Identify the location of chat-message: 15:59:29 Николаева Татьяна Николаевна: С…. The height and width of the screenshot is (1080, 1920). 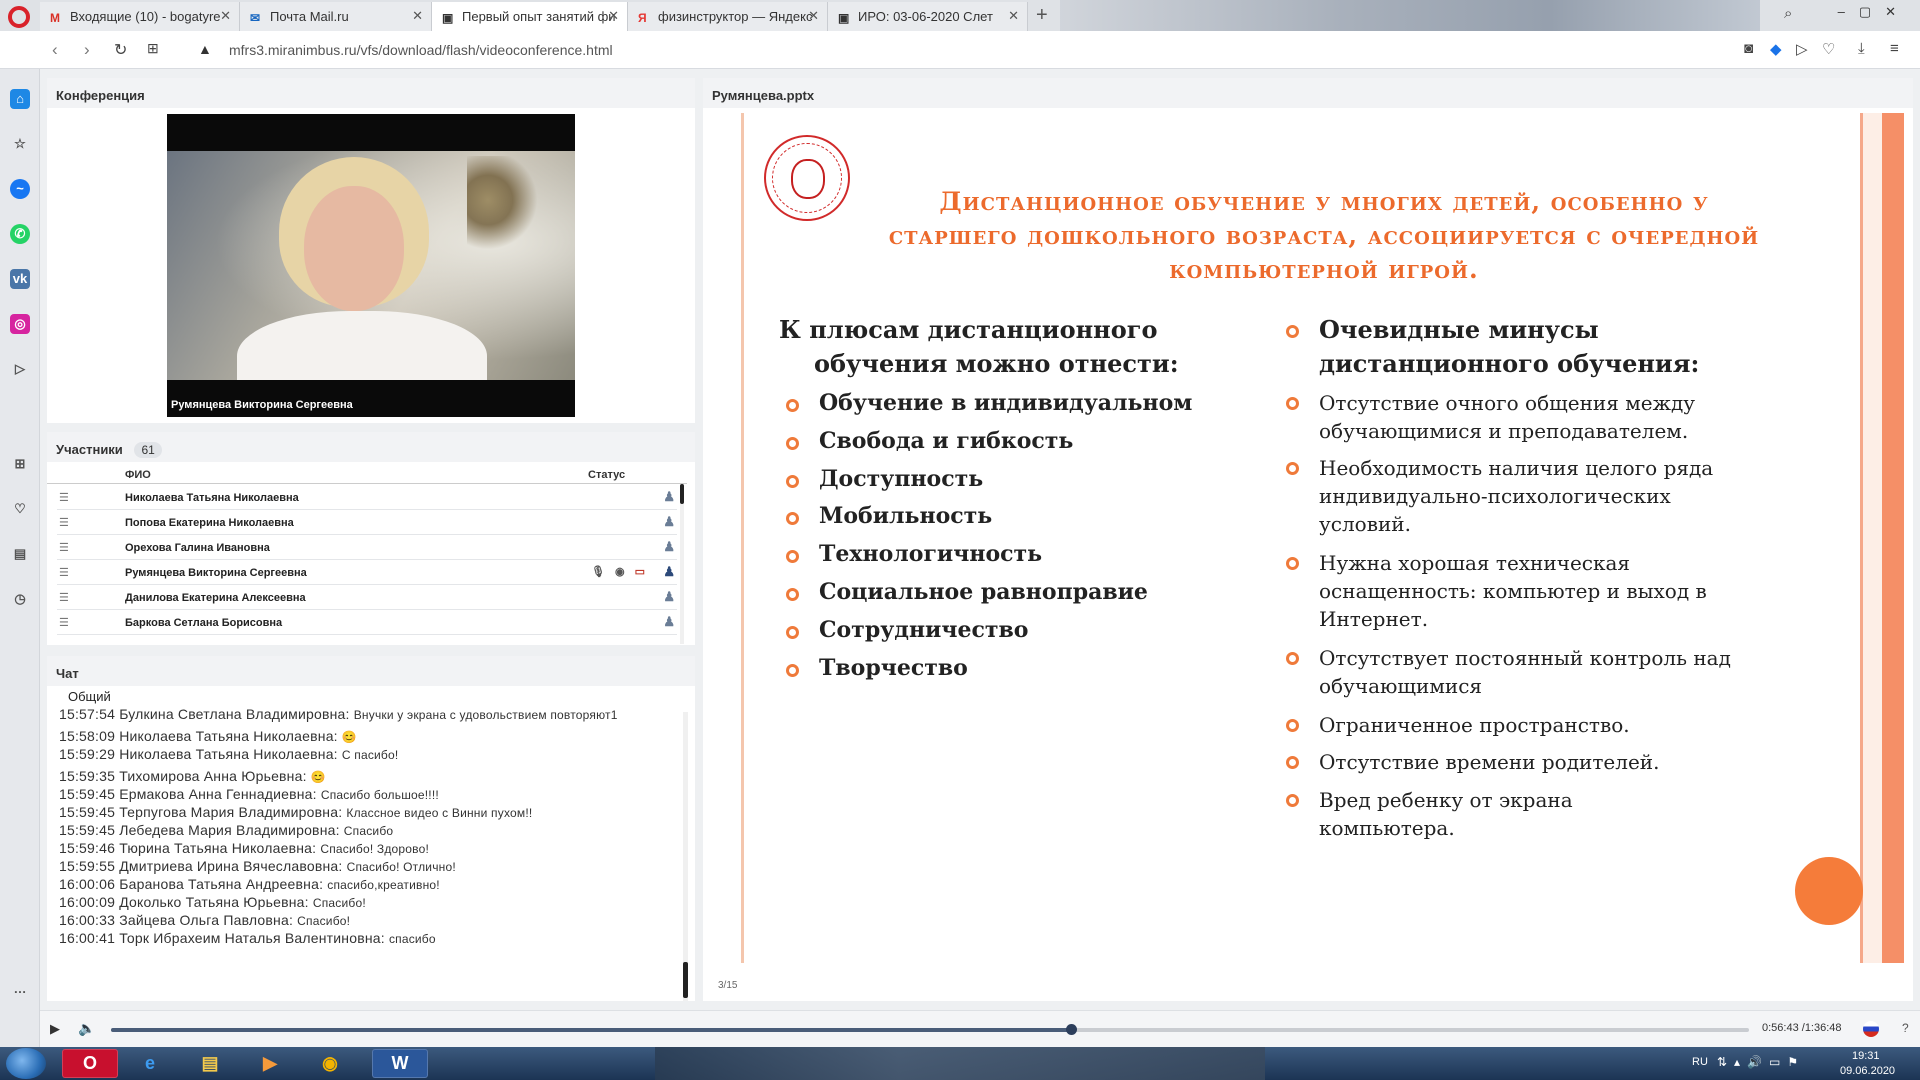
(228, 754).